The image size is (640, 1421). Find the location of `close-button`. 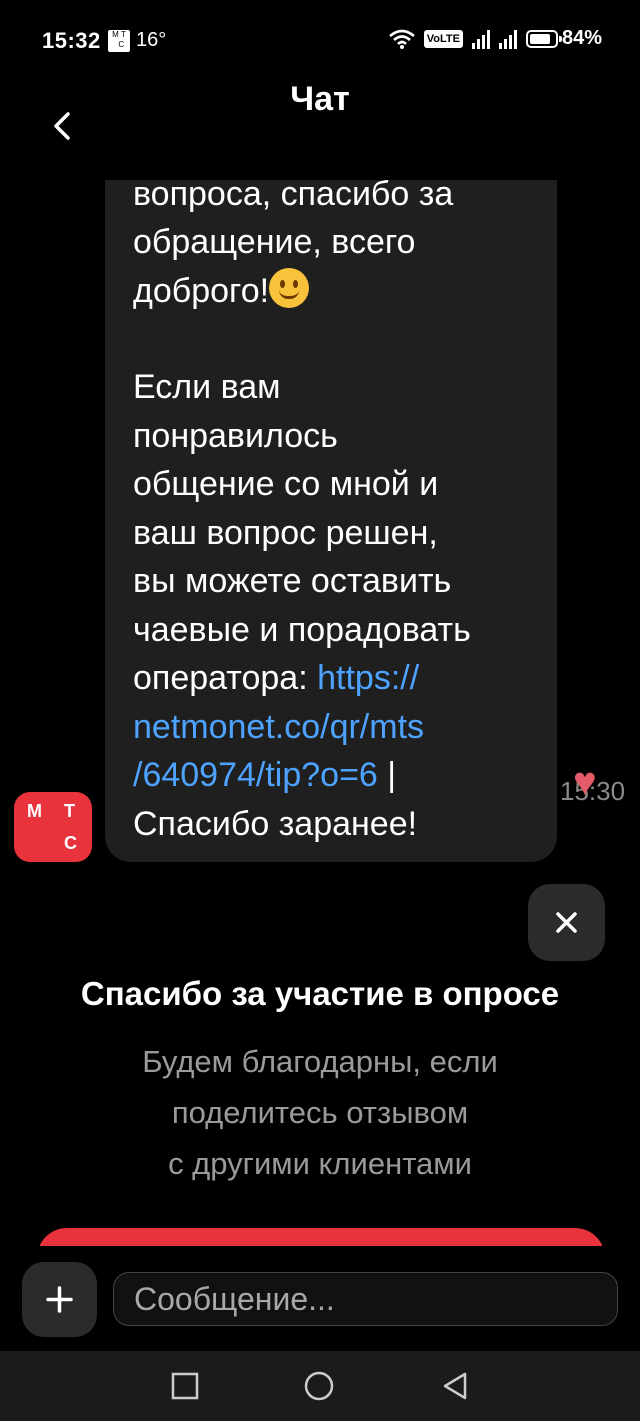

close-button is located at coordinates (566, 922).